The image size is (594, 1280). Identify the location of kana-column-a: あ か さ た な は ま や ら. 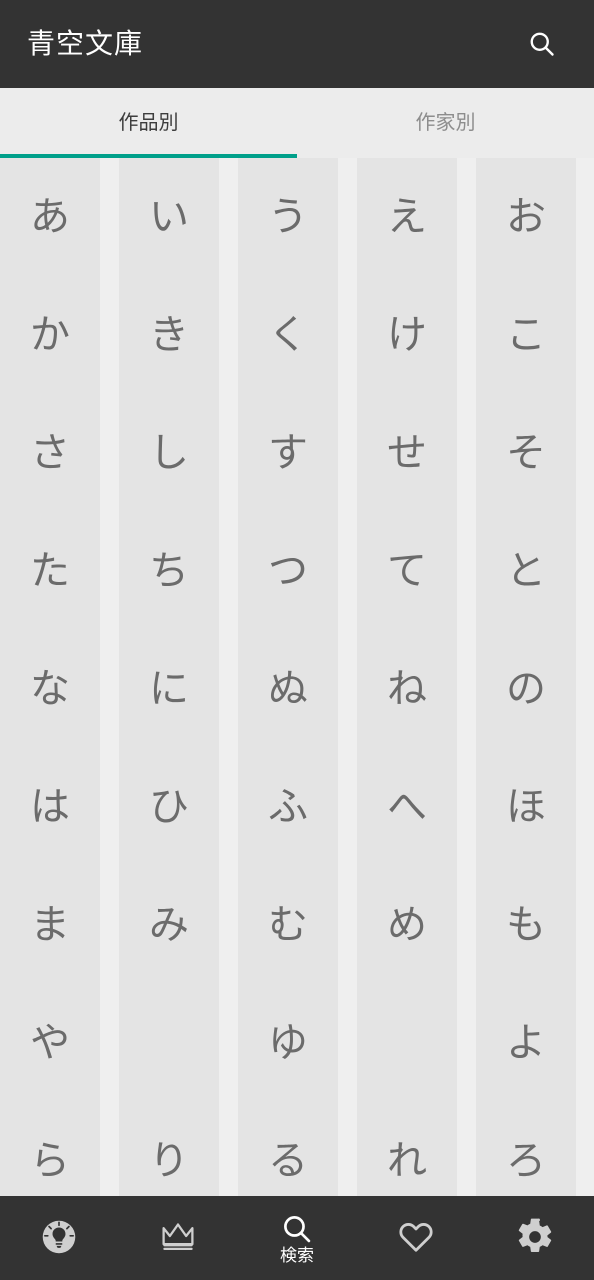
(50, 678).